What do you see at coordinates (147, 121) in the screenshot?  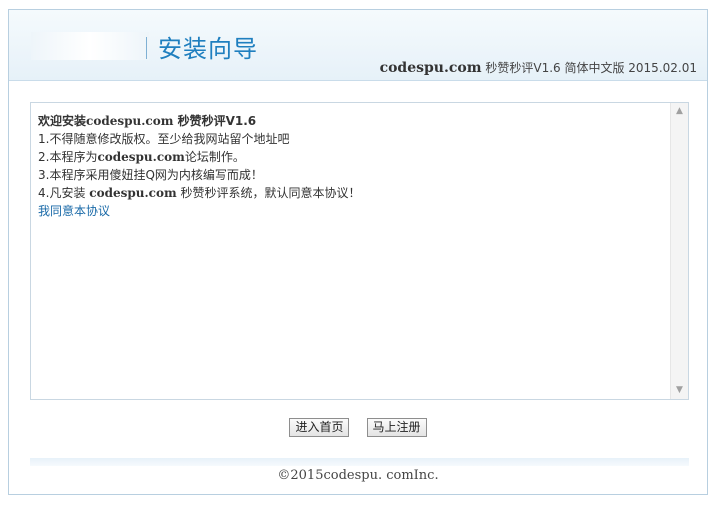 I see `welcome-line: 欢迎安装codespu.com 秒赞秒评V1.6` at bounding box center [147, 121].